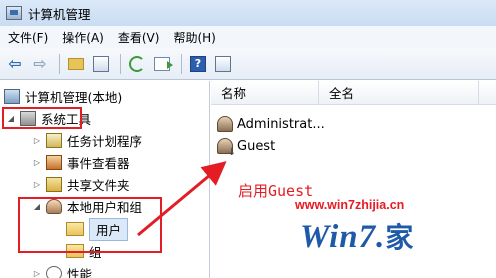 The width and height of the screenshot is (496, 278). Describe the element at coordinates (343, 237) in the screenshot. I see `watermark-logo-text: Win7.` at that location.